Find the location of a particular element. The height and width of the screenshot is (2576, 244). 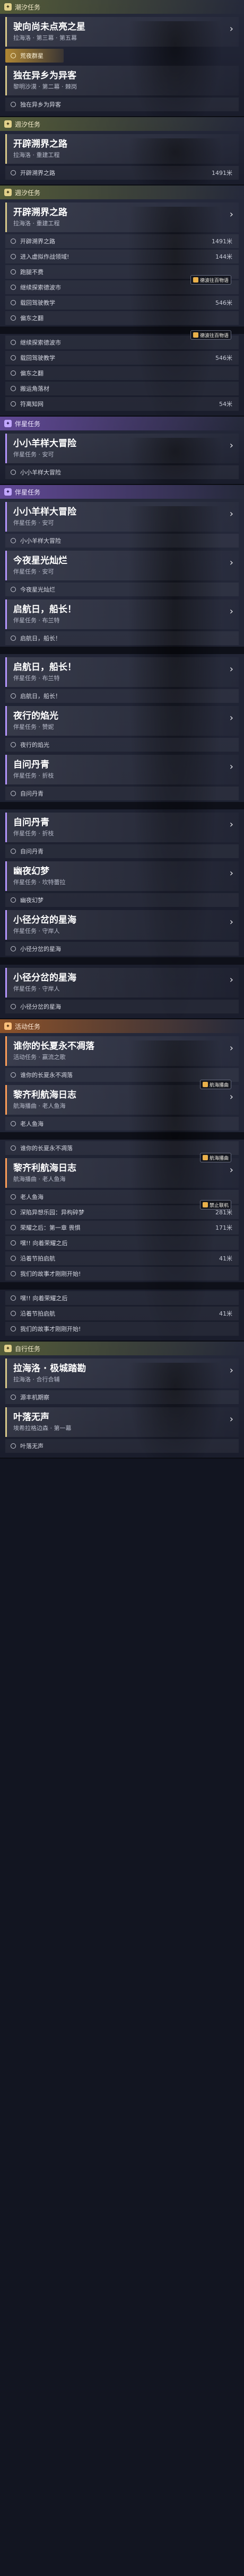

quest-card: 幽夜幻梦 伴星任务 · 坎特蕾拉 › is located at coordinates (122, 876).